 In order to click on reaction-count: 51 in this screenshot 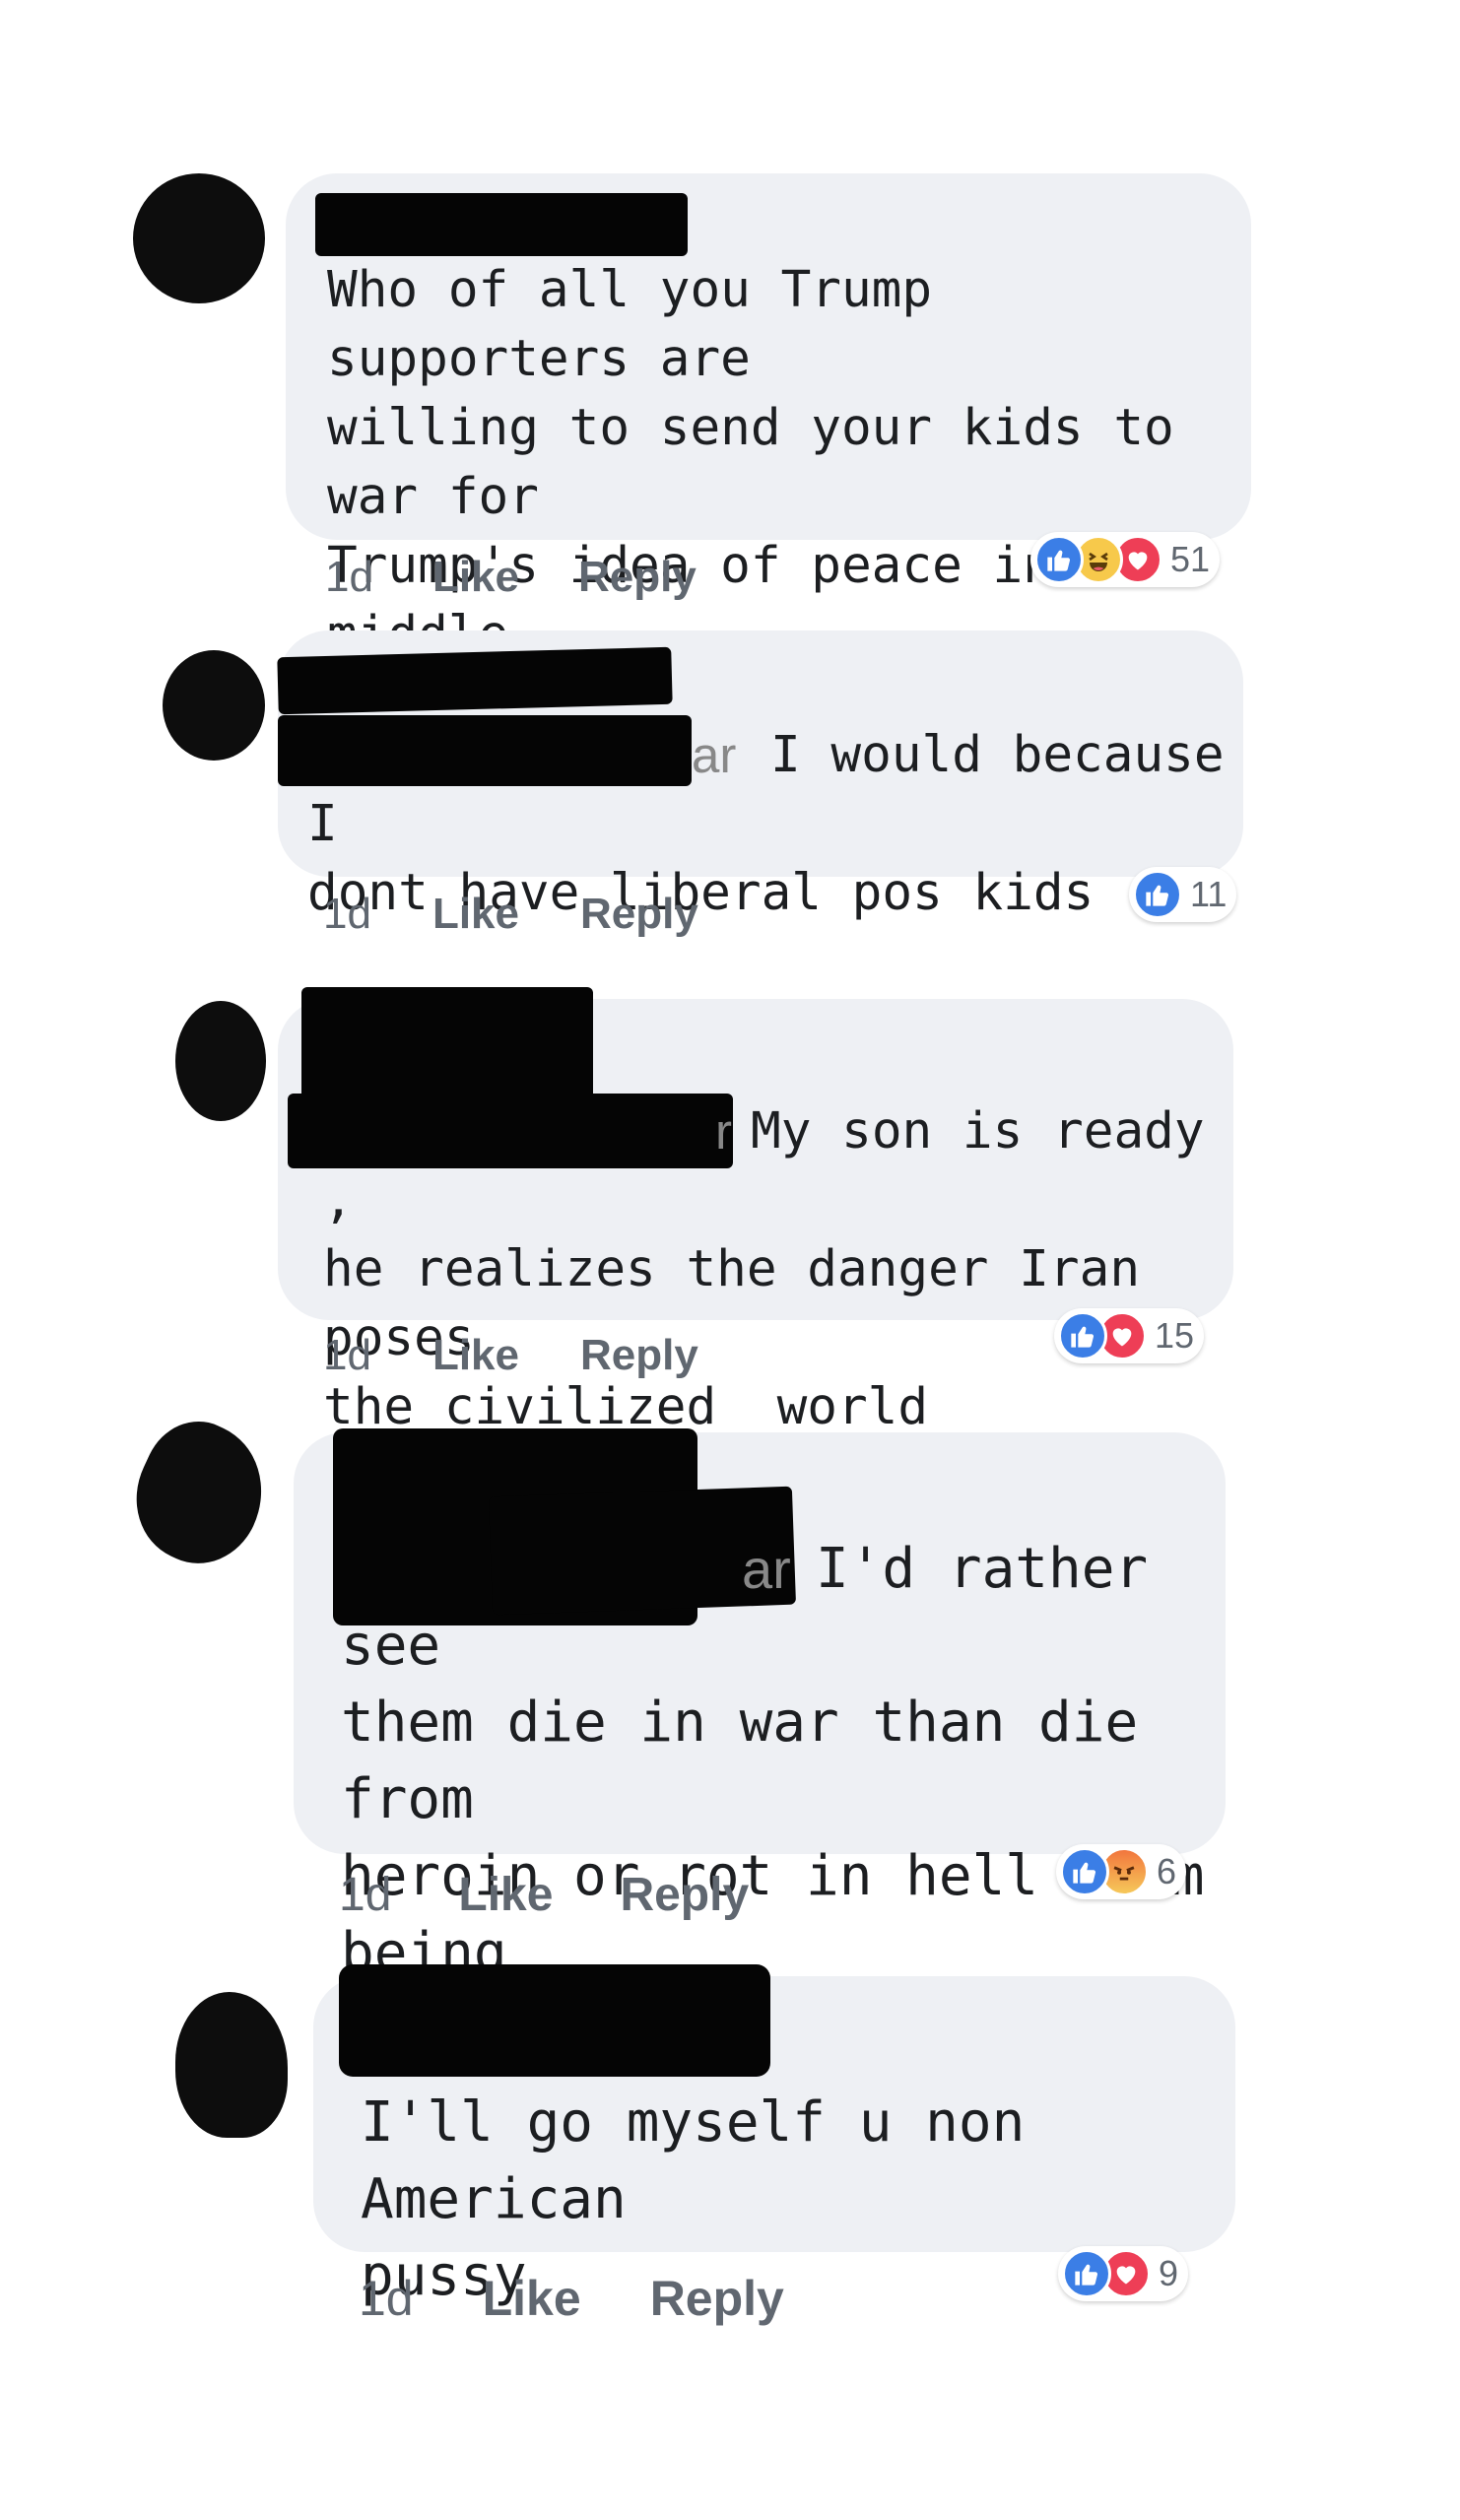, I will do `click(1191, 559)`.